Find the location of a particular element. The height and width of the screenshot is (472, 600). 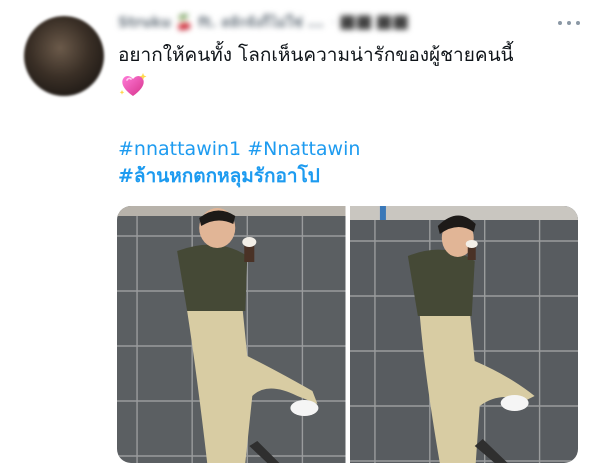

hashtag-thai: #ล้านหกตกหลุมรักอาโป is located at coordinates (219, 176).